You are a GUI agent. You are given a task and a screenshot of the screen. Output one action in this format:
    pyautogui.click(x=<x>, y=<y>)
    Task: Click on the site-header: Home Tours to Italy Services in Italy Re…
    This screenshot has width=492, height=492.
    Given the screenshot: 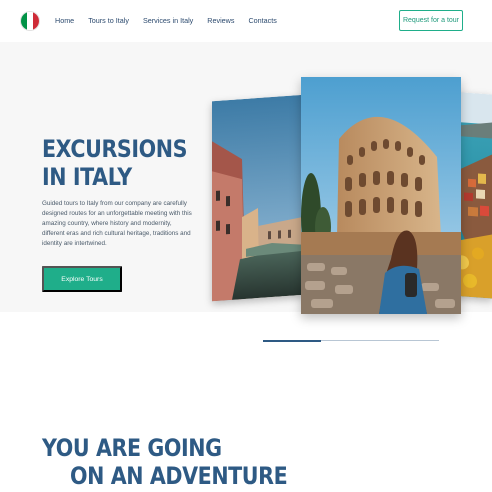 What is the action you would take?
    pyautogui.click(x=246, y=21)
    